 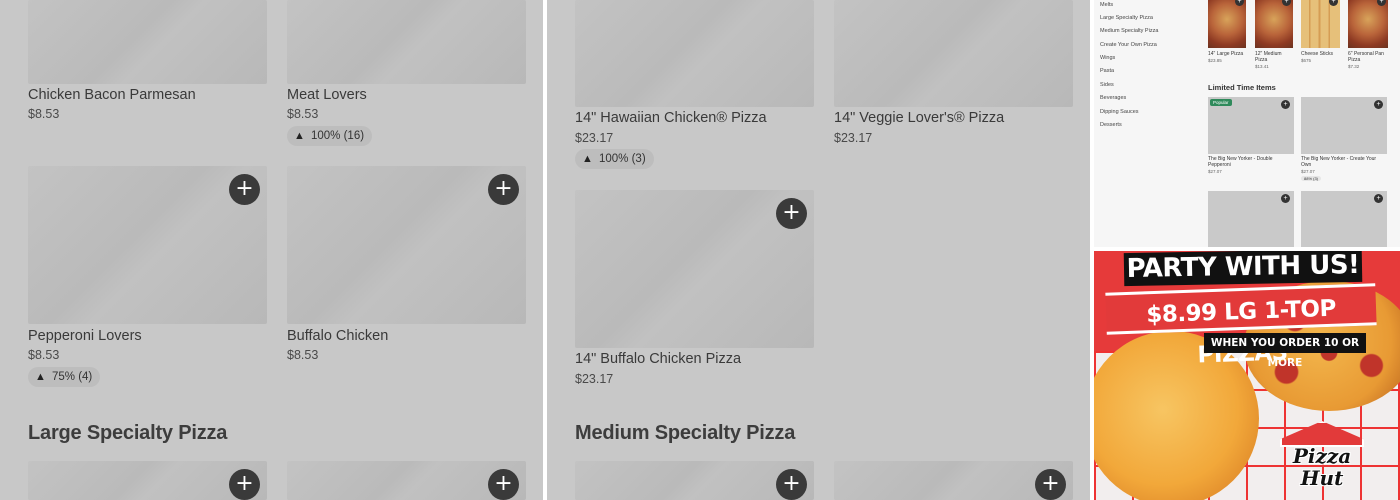 What do you see at coordinates (1366, 57) in the screenshot?
I see `item-name: 6" Personal Pan Pizza` at bounding box center [1366, 57].